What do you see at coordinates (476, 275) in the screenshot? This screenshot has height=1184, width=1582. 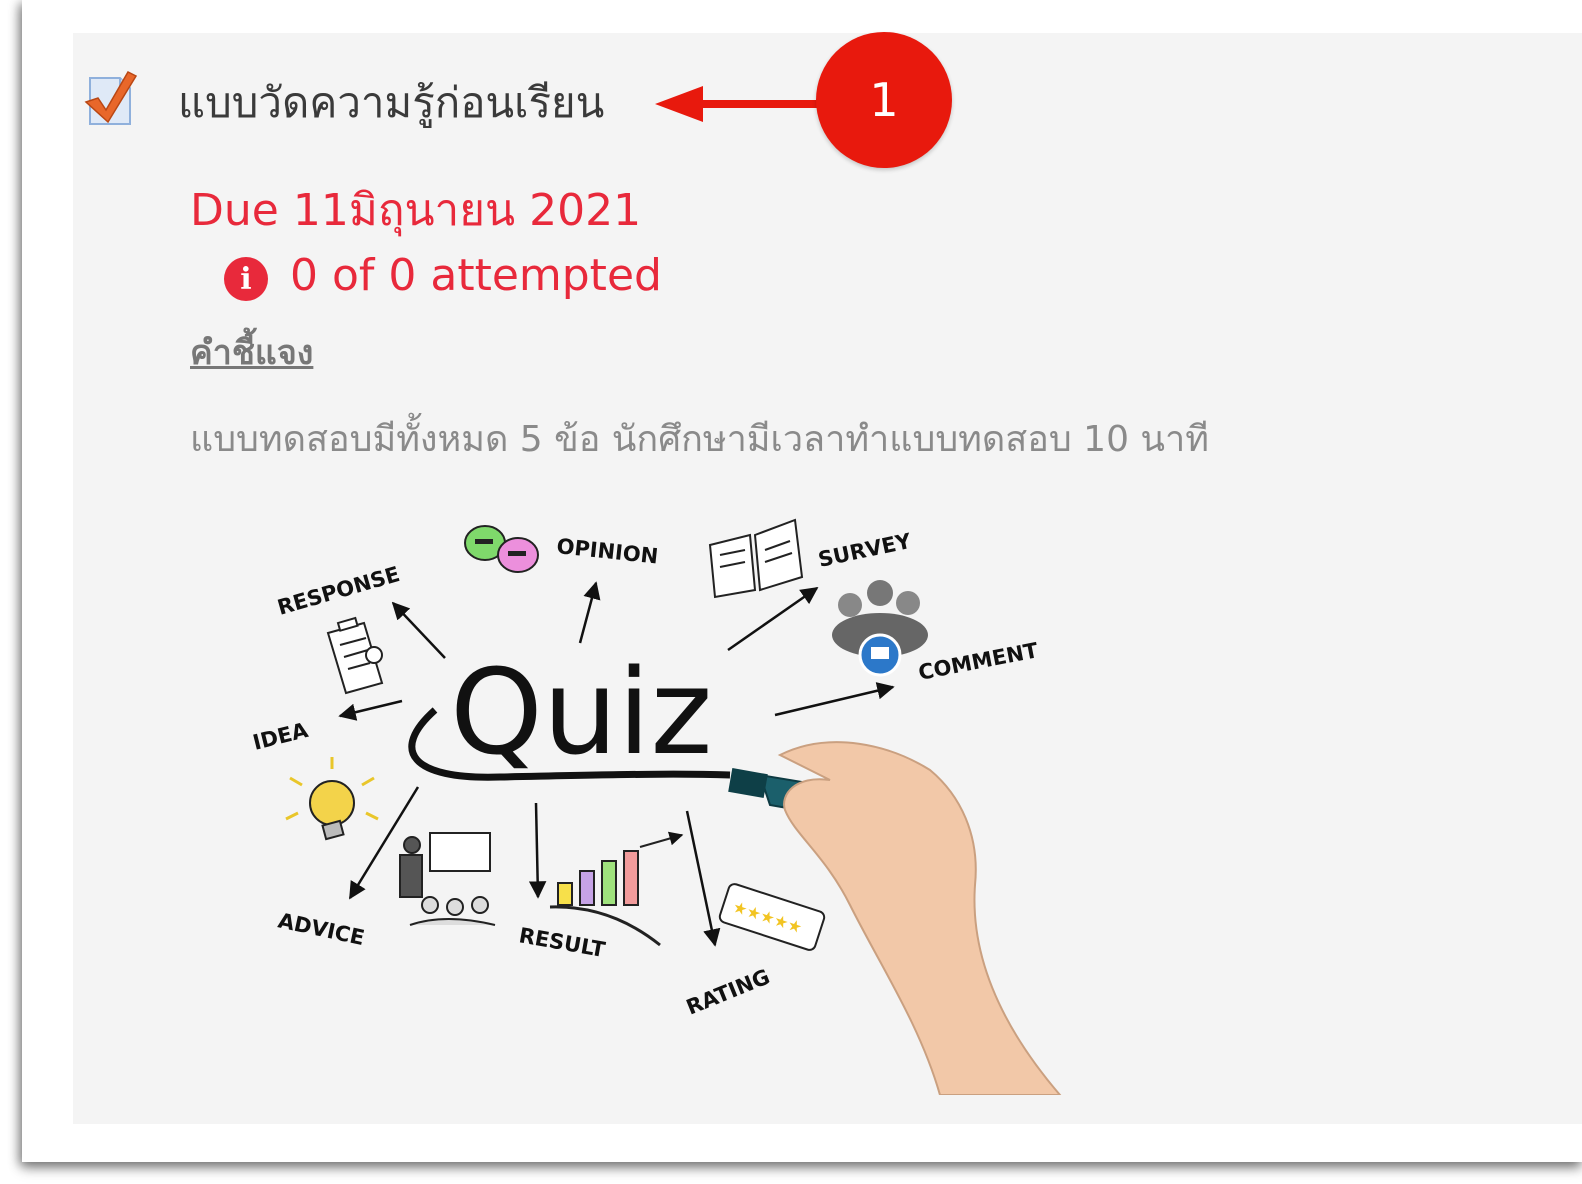 I see `attempt-status: 0 of 0 attempted` at bounding box center [476, 275].